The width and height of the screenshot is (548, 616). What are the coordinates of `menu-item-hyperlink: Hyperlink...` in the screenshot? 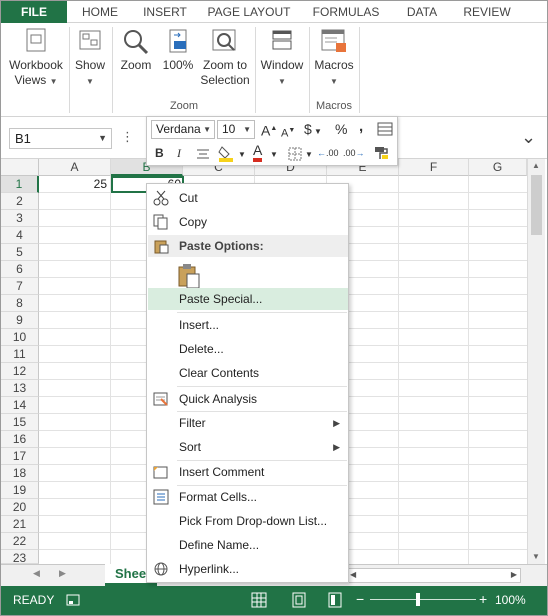 It's located at (248, 569).